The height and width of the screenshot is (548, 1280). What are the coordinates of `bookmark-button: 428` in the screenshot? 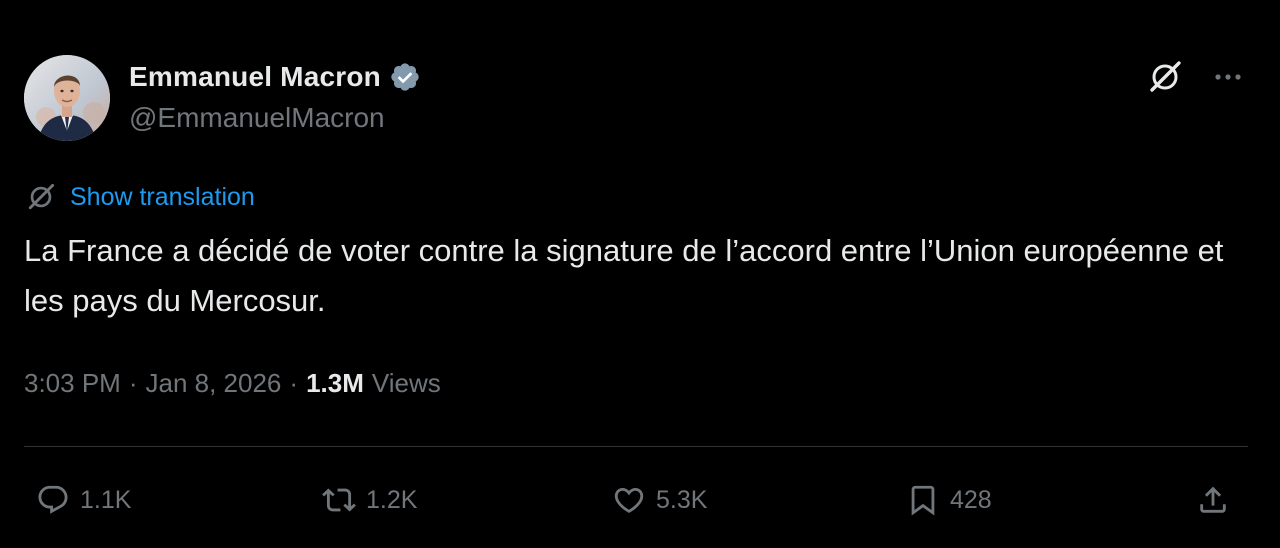 It's located at (949, 500).